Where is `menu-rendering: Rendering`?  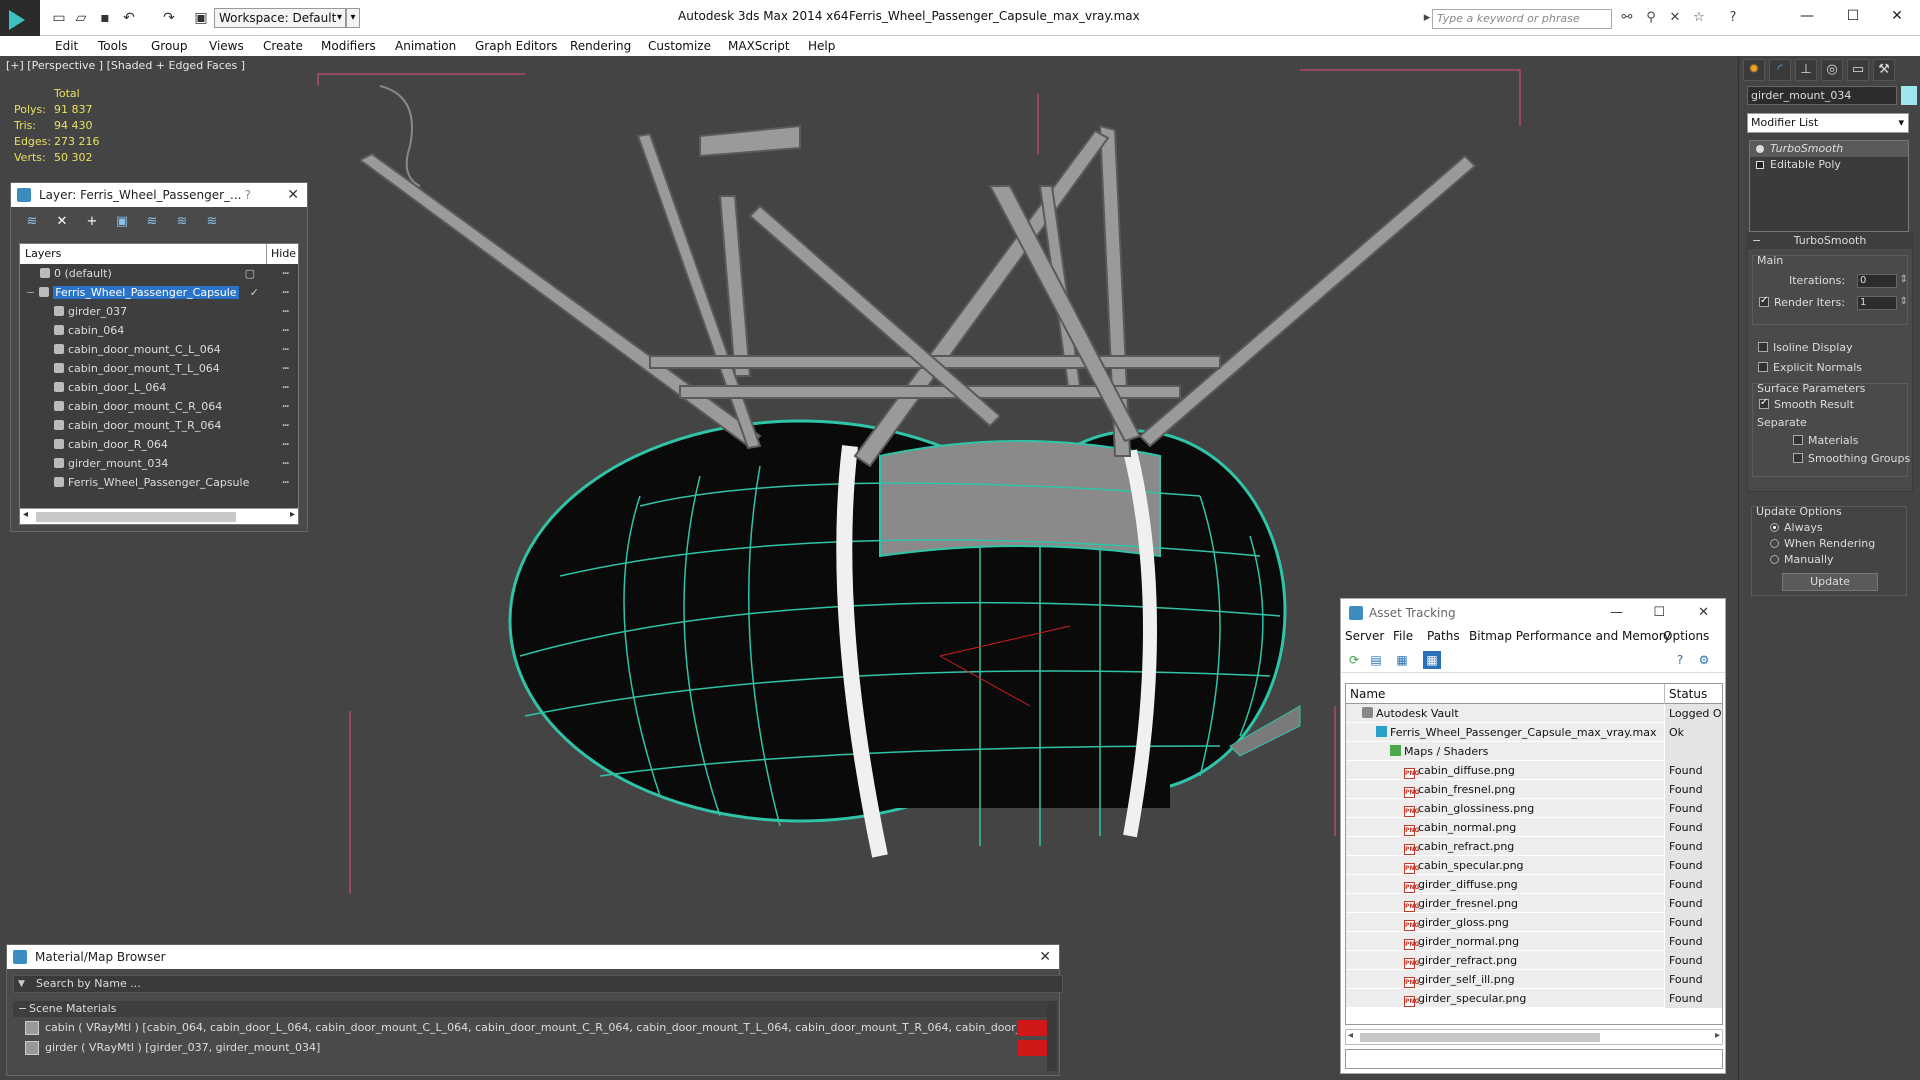 menu-rendering: Rendering is located at coordinates (600, 46).